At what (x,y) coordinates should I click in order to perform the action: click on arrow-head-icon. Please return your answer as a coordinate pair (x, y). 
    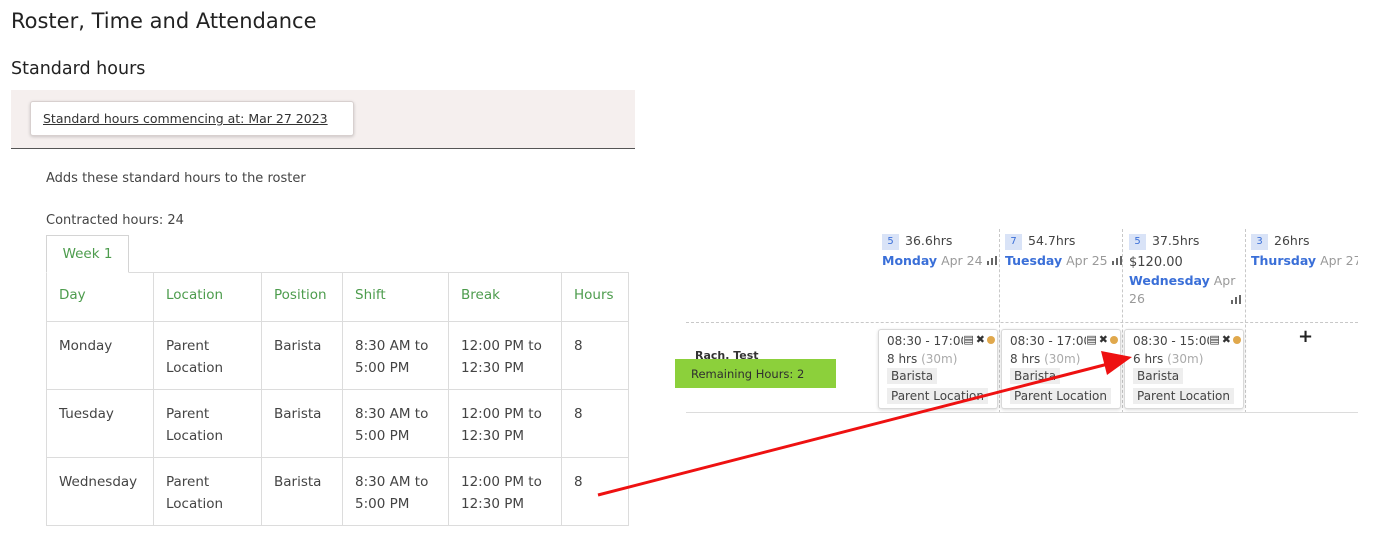
    Looking at the image, I should click on (1116, 363).